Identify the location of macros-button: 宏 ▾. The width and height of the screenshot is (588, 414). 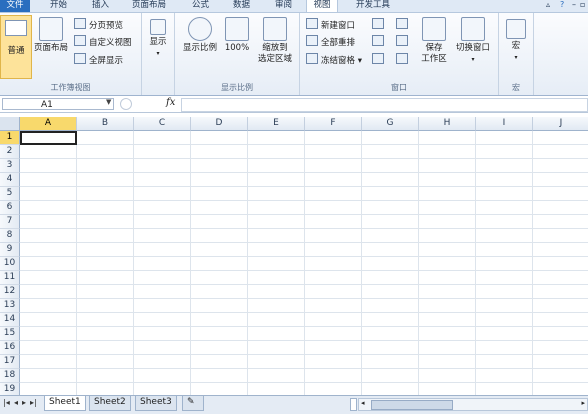
(516, 41).